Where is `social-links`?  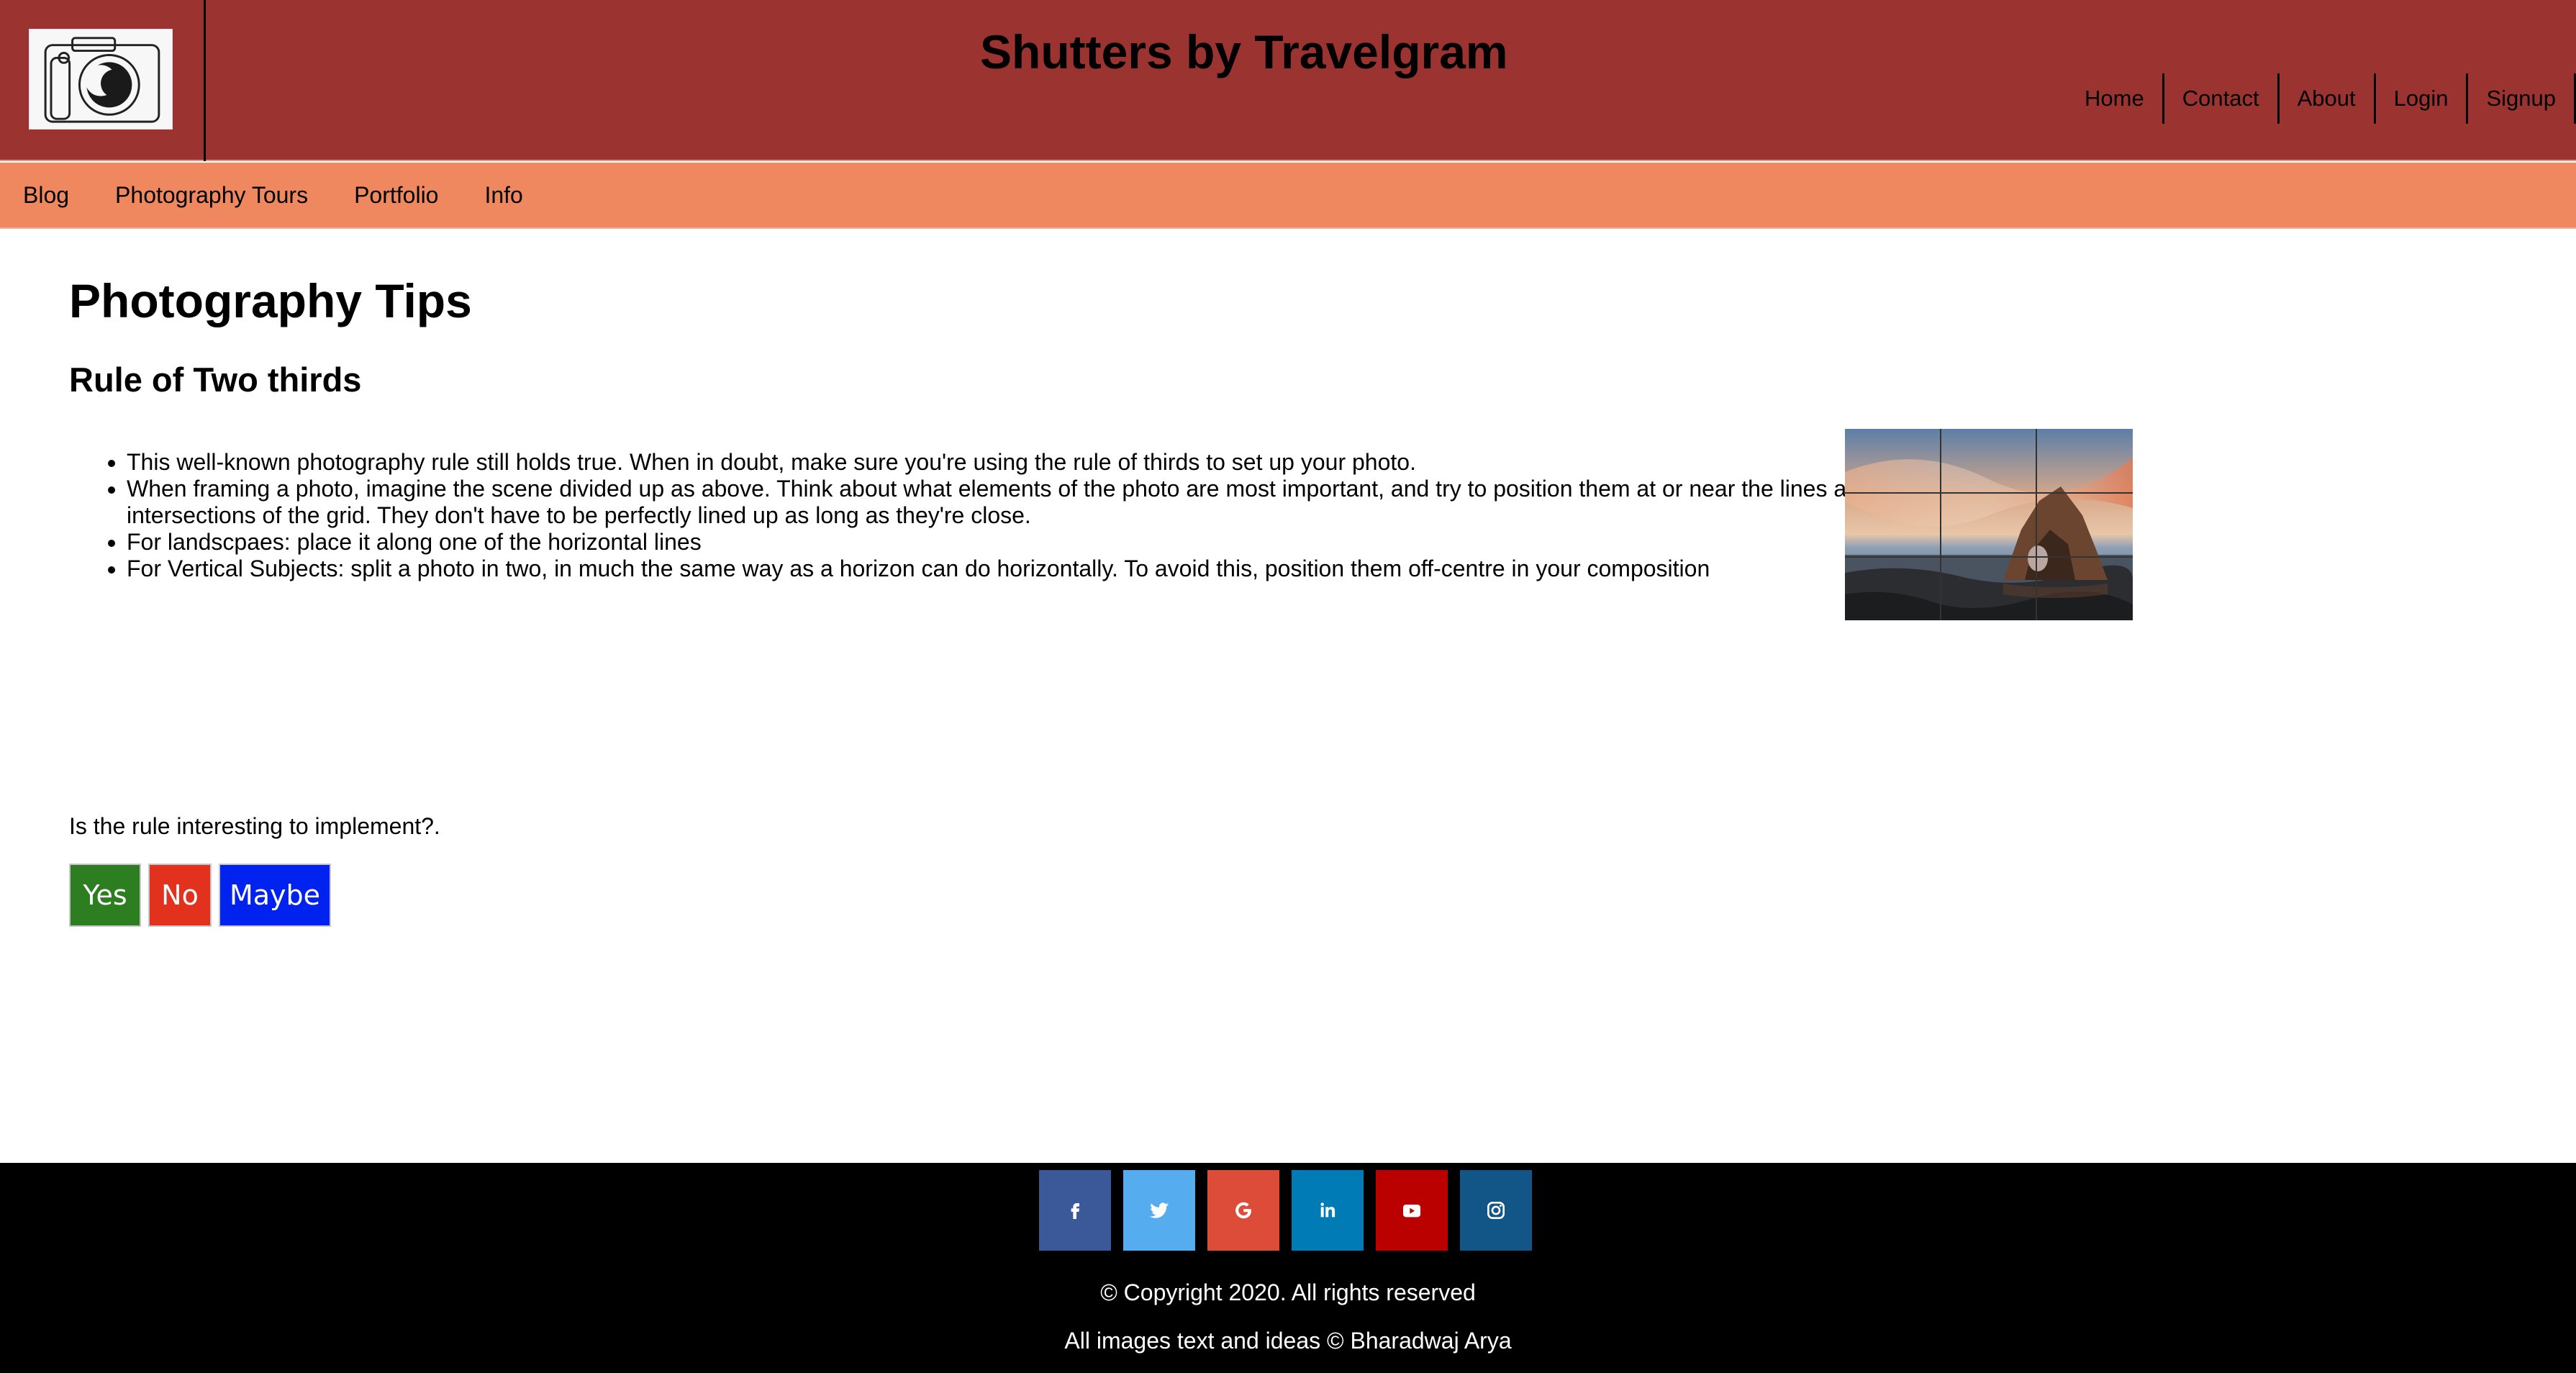
social-links is located at coordinates (1291, 1210).